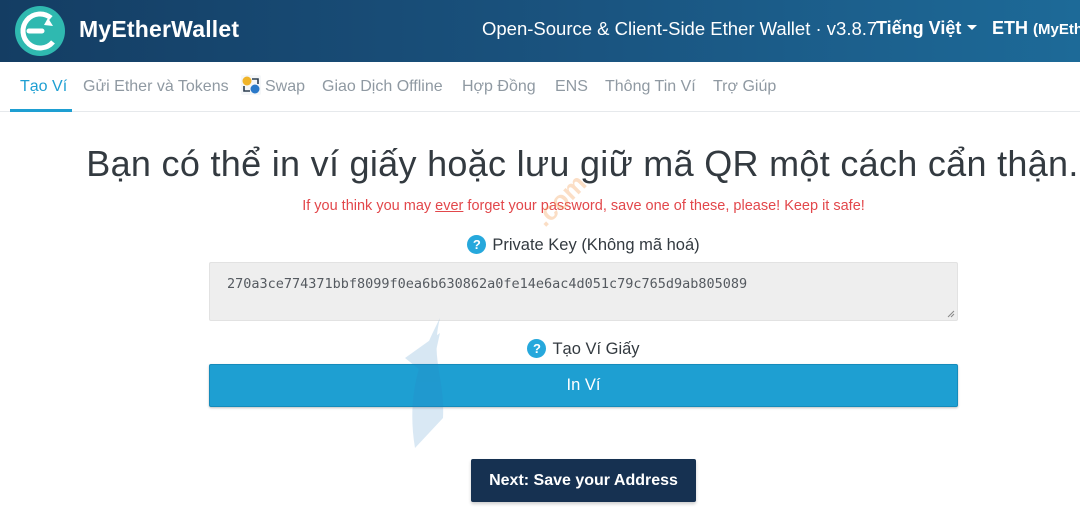 This screenshot has height=515, width=1080. Describe the element at coordinates (156, 87) in the screenshot. I see `nav-tab-send: Gửi Ether và Tokens` at that location.